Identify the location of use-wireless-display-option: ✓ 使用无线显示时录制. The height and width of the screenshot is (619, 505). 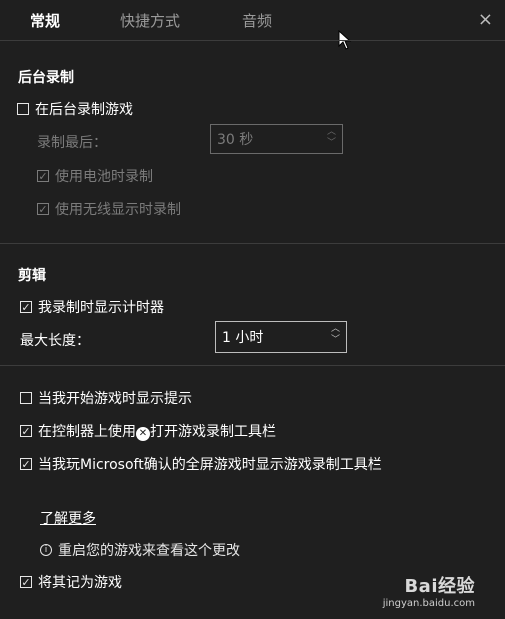
(109, 209).